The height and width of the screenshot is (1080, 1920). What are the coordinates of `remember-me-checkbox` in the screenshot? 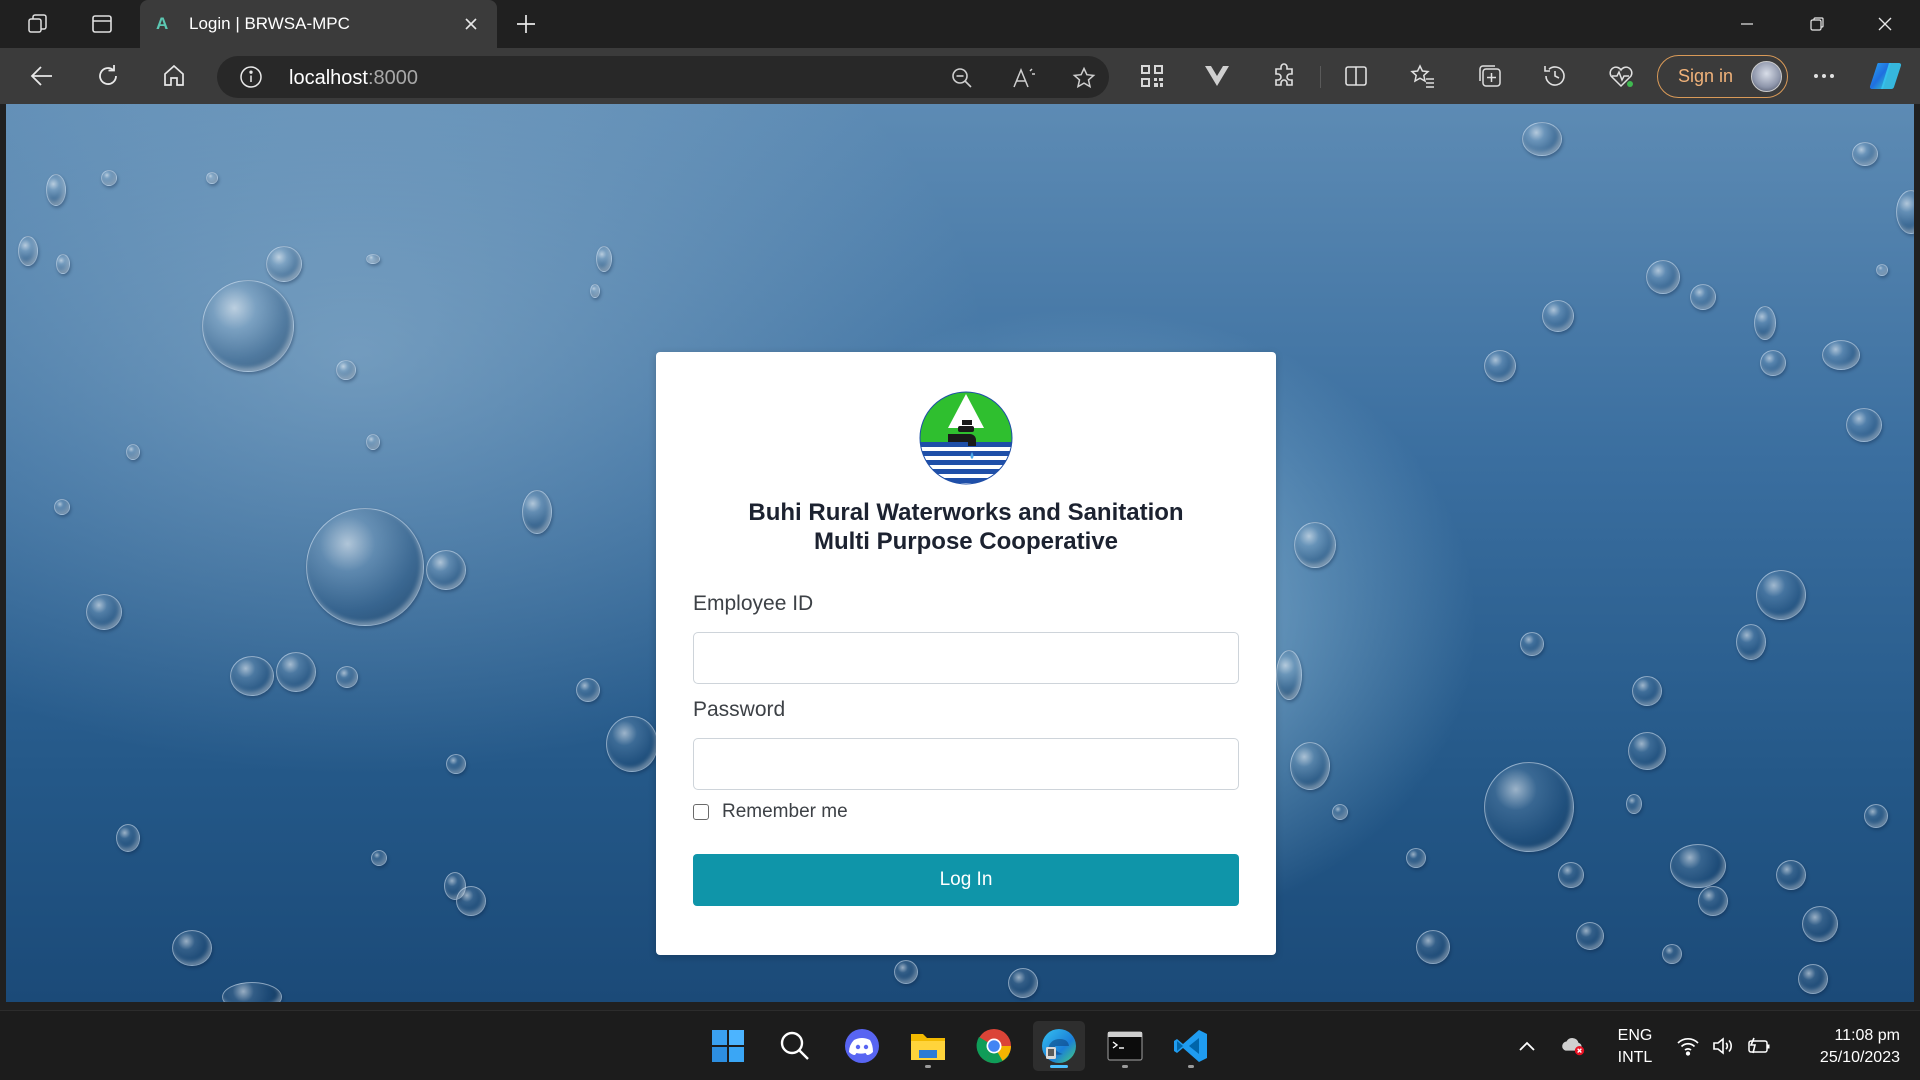 It's located at (701, 812).